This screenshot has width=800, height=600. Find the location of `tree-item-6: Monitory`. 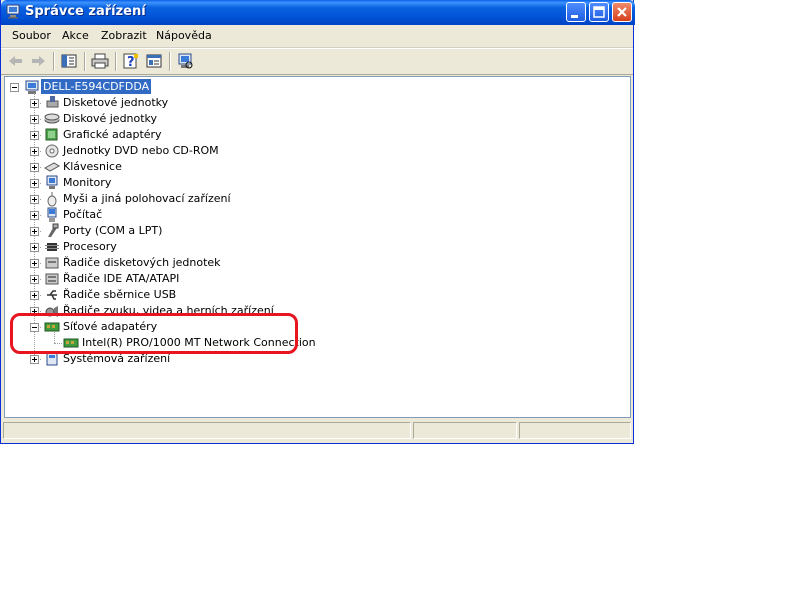

tree-item-6: Monitory is located at coordinates (87, 182).